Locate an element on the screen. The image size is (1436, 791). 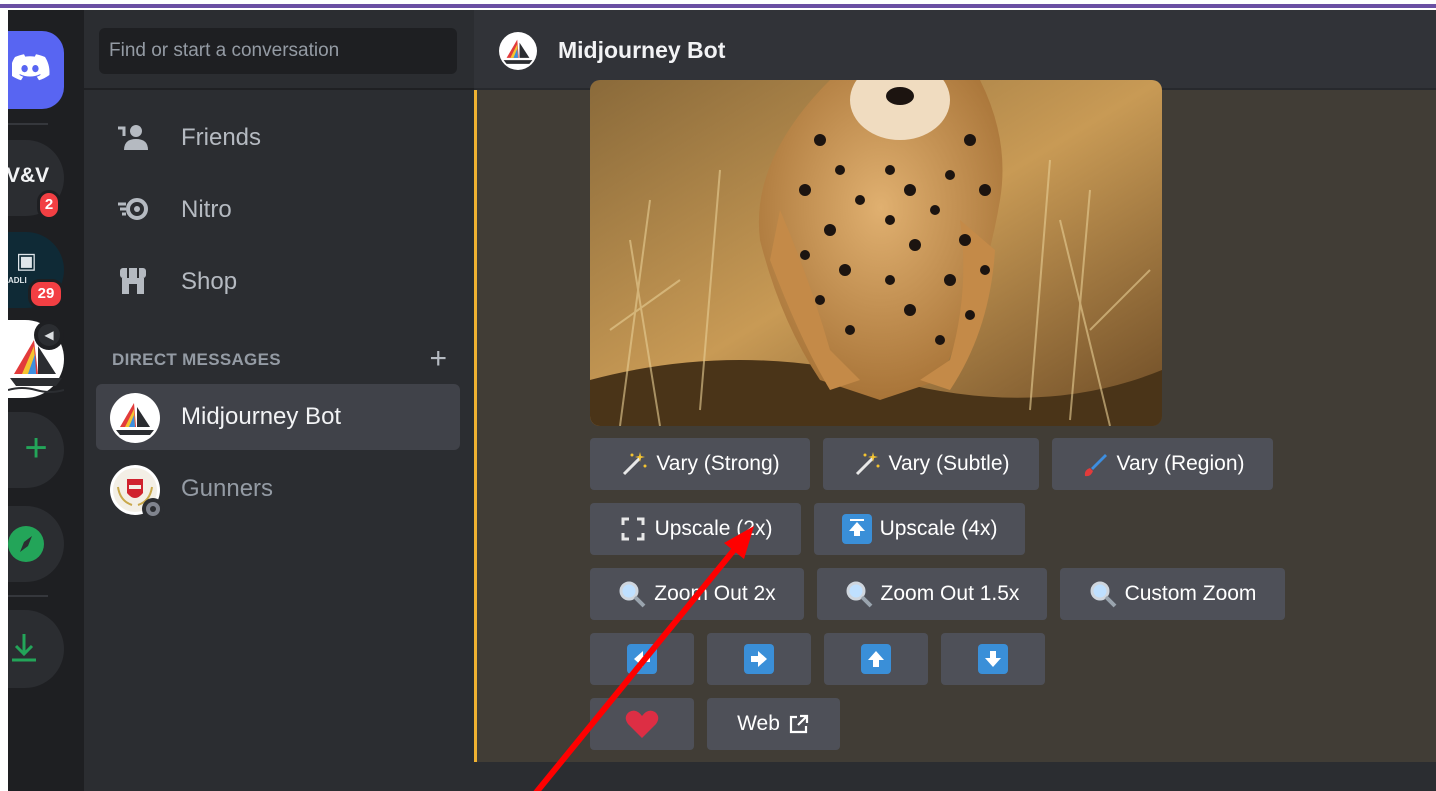
channel-header: Midjourney Bot is located at coordinates (955, 50).